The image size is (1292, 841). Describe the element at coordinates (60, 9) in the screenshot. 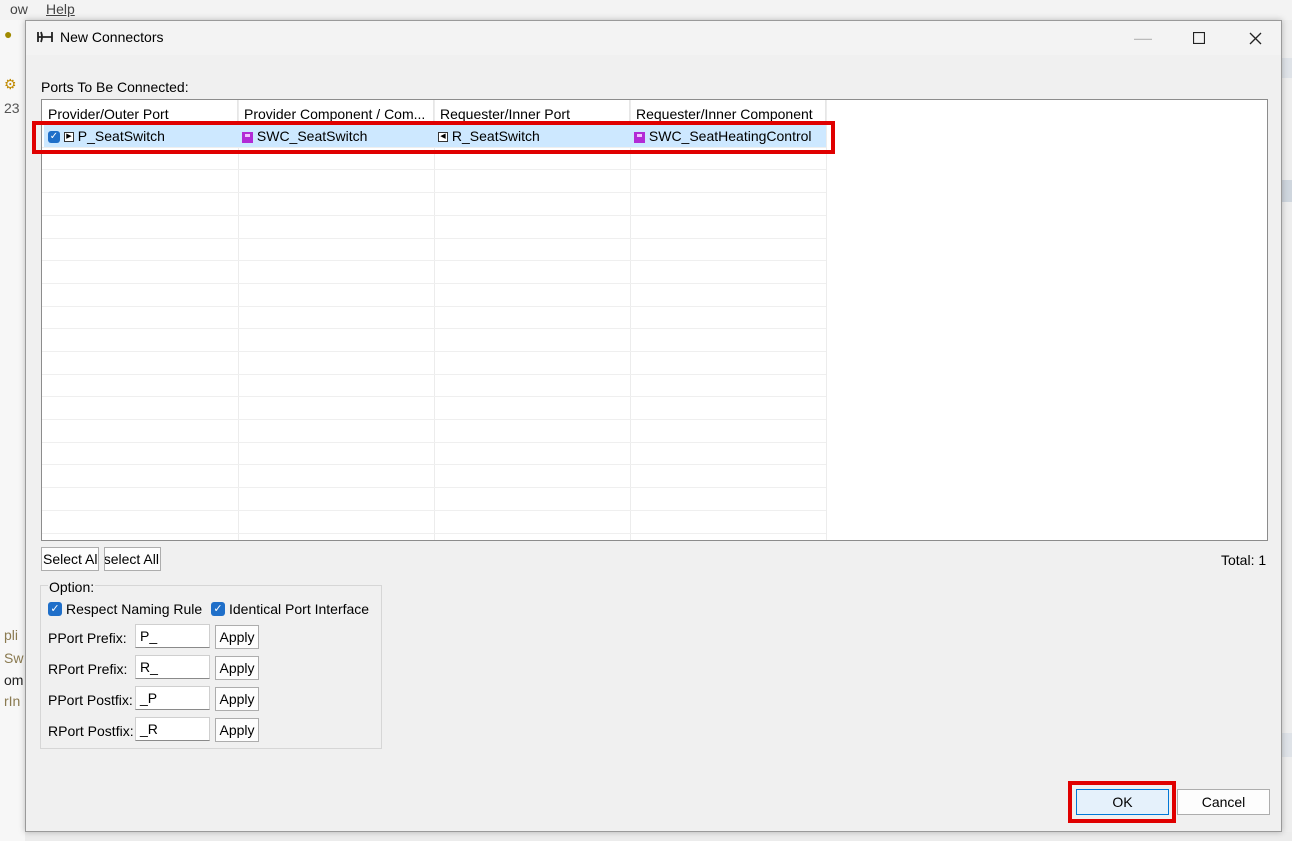

I see `menu-help: Help` at that location.